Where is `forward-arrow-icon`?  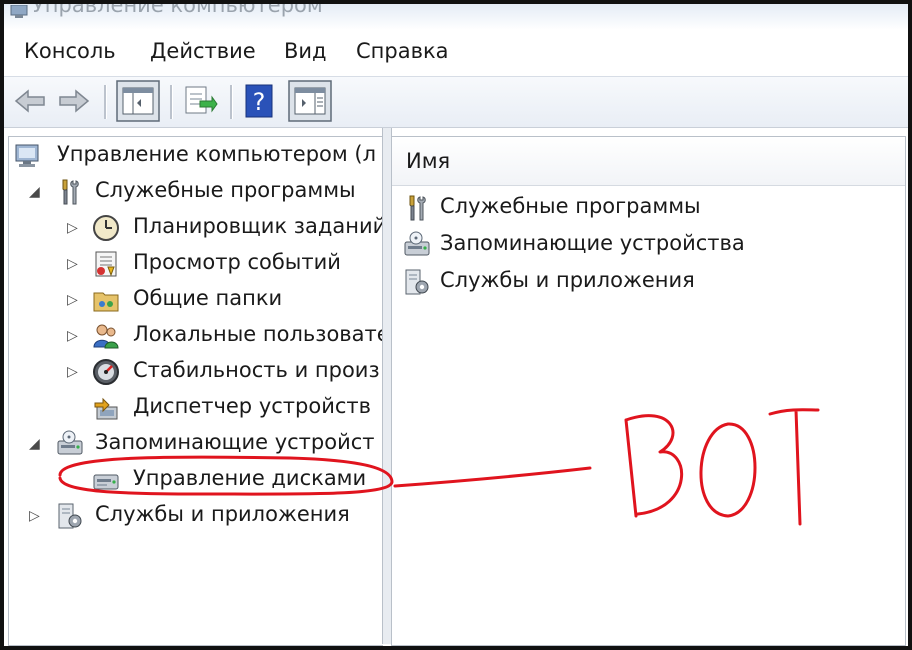
forward-arrow-icon is located at coordinates (74, 101).